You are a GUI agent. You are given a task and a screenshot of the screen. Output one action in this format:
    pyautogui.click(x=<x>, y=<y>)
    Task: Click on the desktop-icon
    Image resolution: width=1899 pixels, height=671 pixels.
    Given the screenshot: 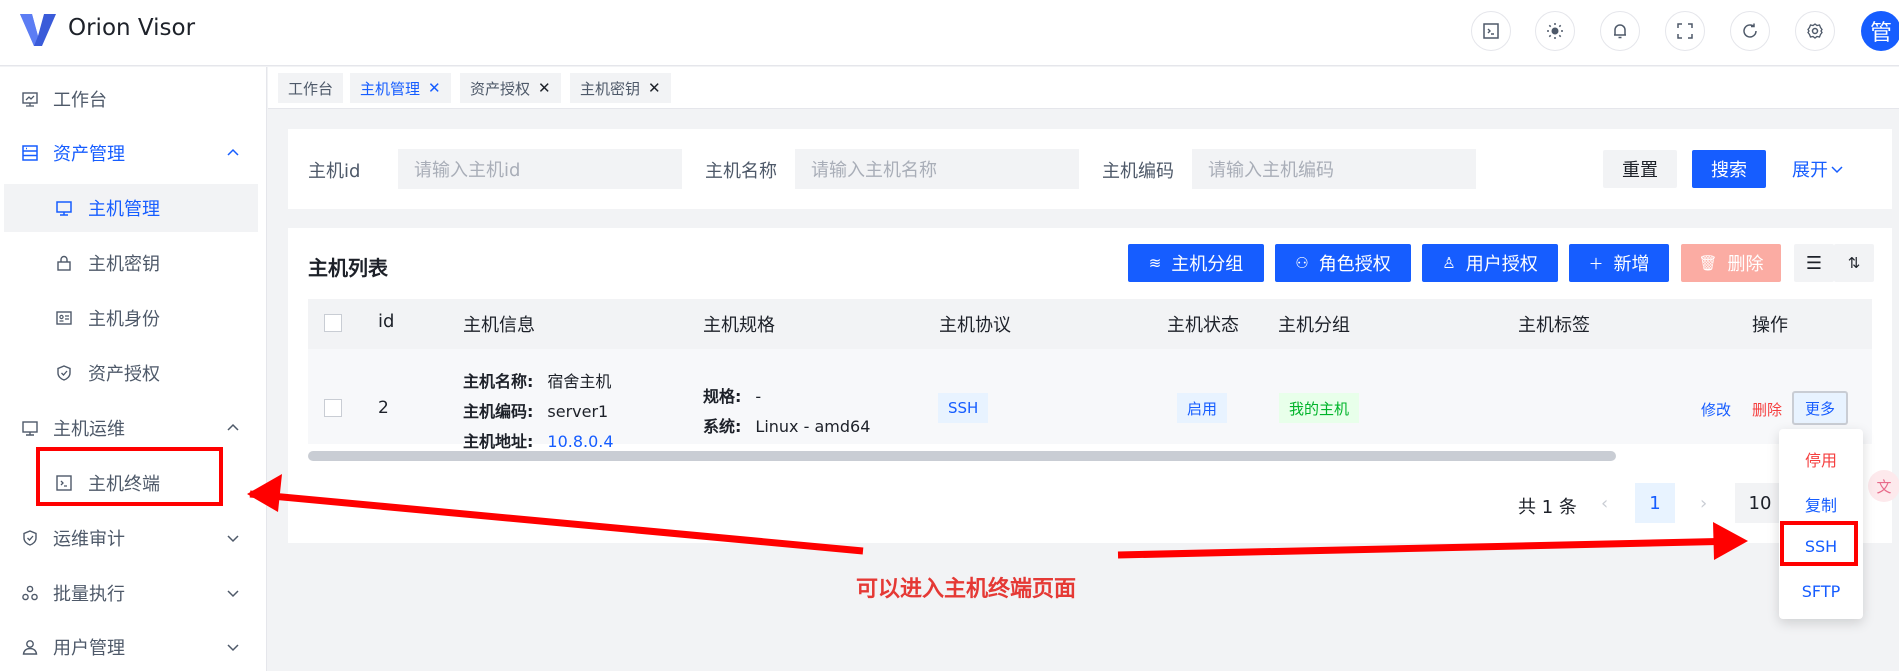 What is the action you would take?
    pyautogui.click(x=30, y=428)
    